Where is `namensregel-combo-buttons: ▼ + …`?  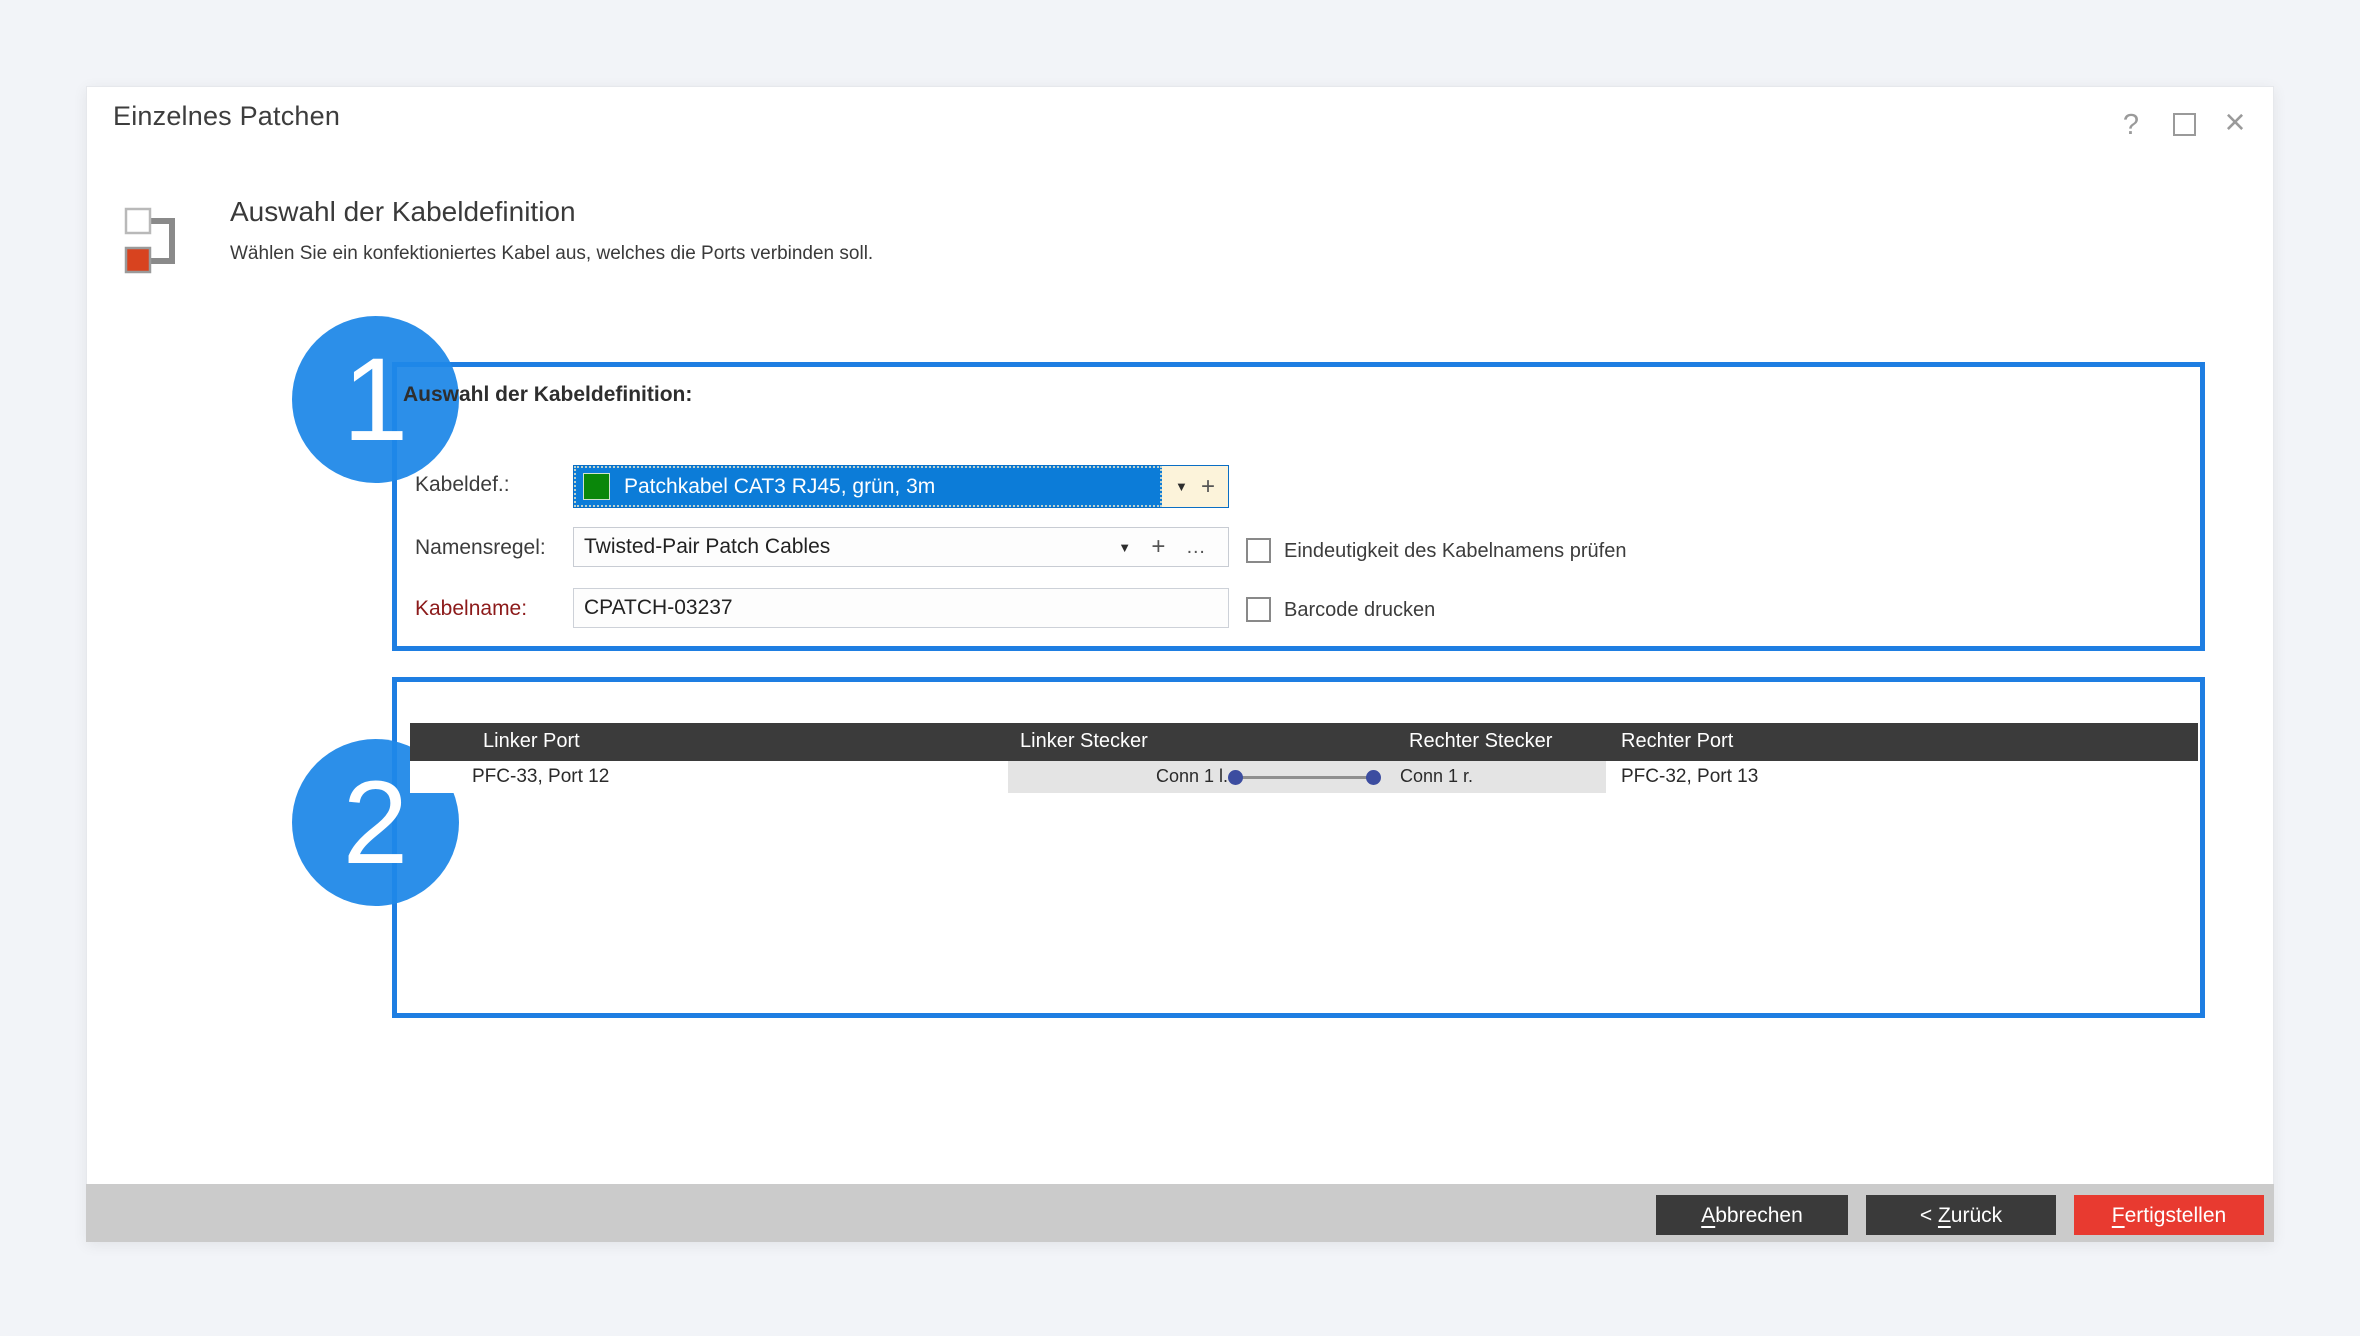 namensregel-combo-buttons: ▼ + … is located at coordinates (1163, 547).